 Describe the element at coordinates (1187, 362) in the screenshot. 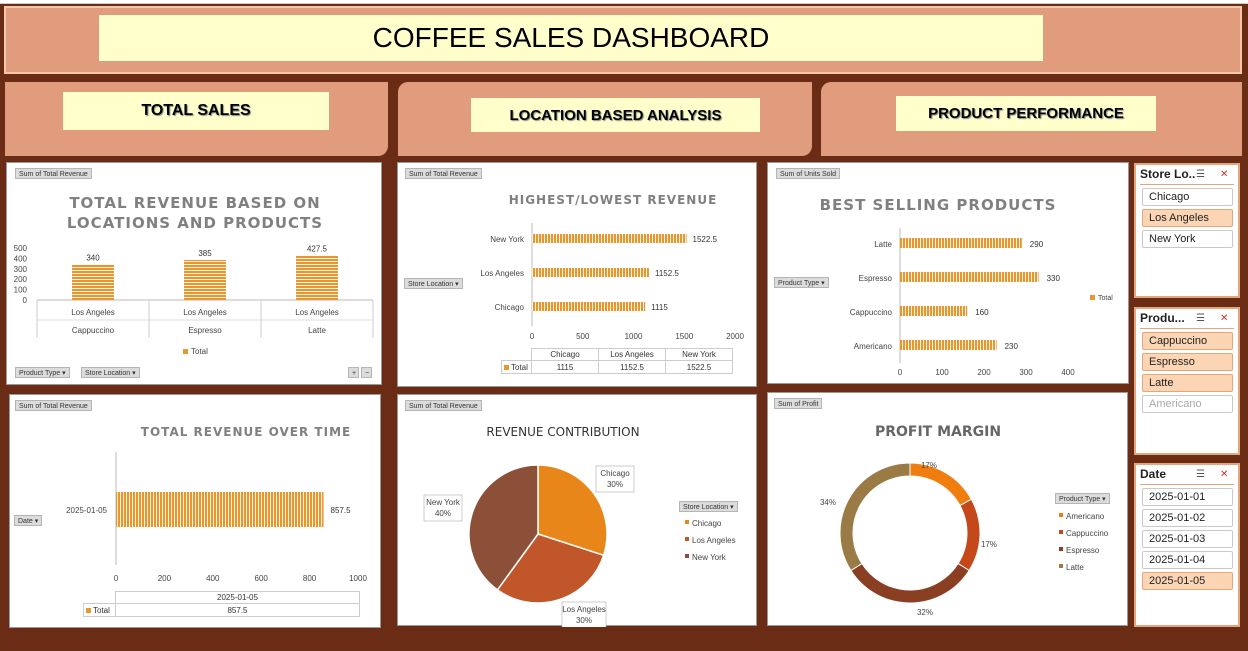

I see `slicer-item: Espresso` at that location.